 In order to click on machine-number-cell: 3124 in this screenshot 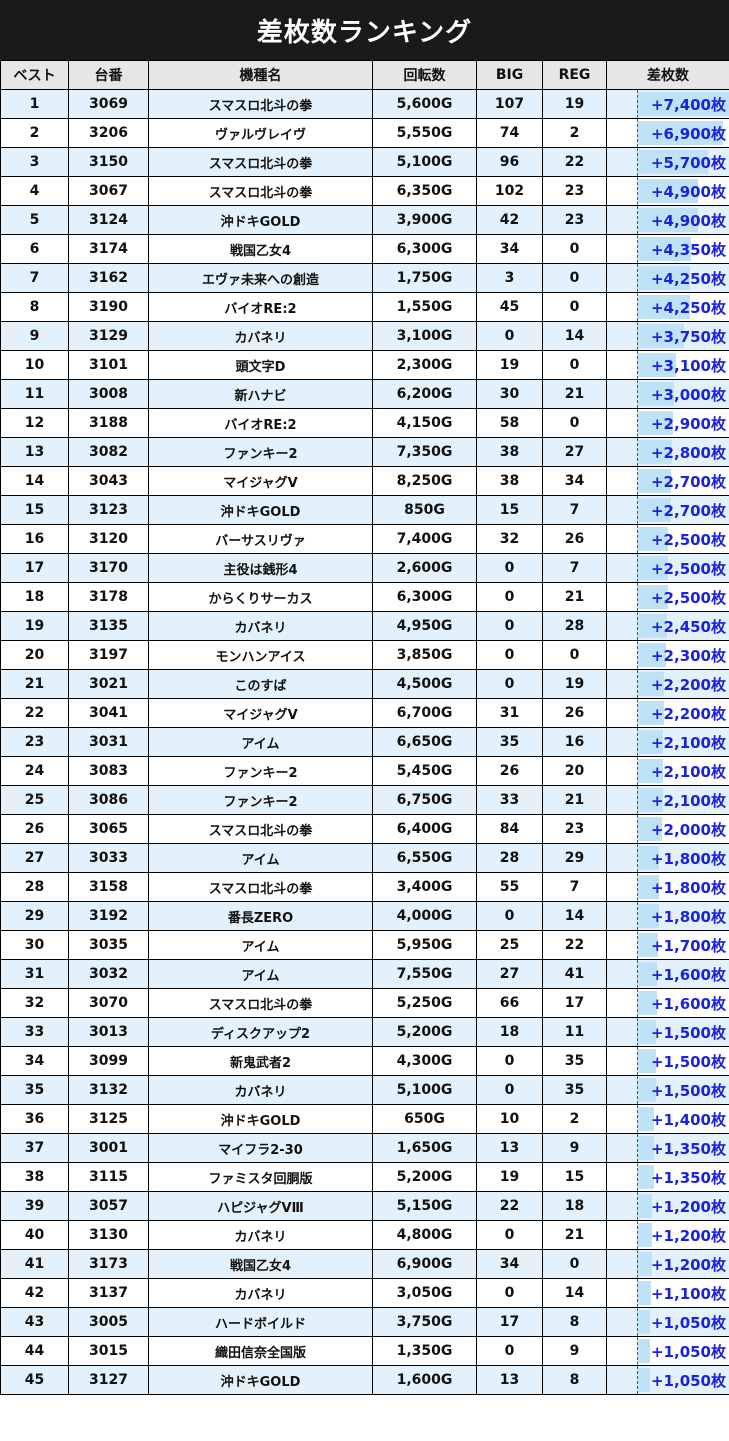, I will do `click(108, 220)`.